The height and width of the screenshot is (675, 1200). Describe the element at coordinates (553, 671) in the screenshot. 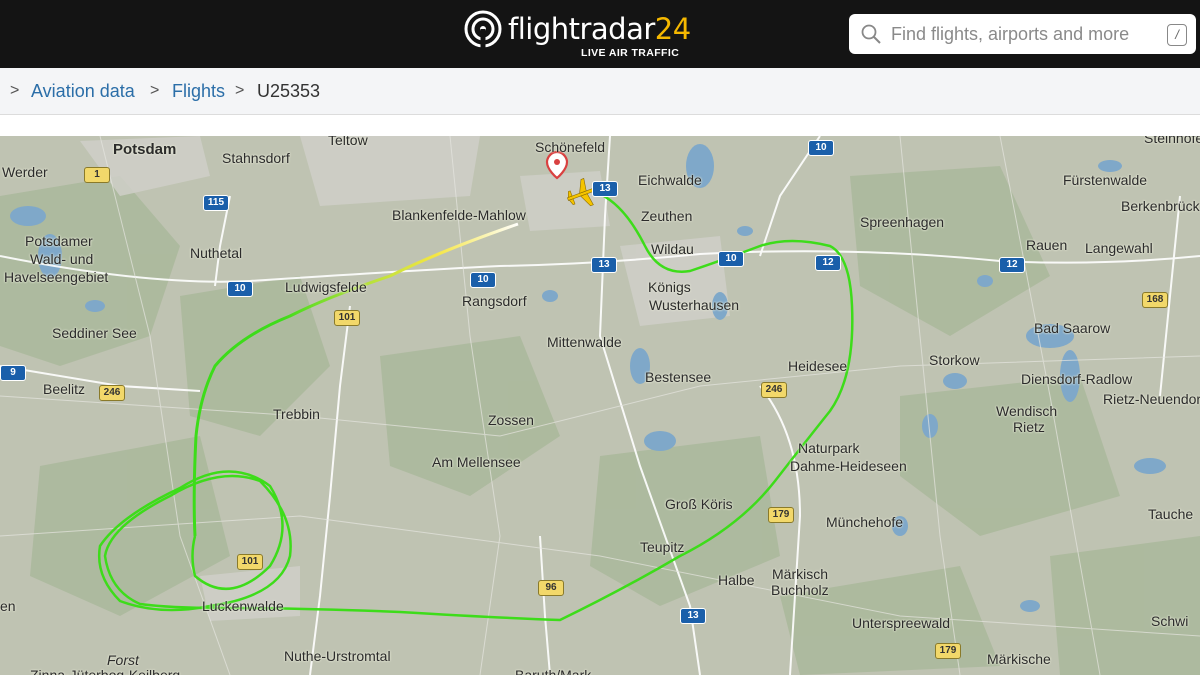

I see `place-label: Baruth/Mark` at that location.